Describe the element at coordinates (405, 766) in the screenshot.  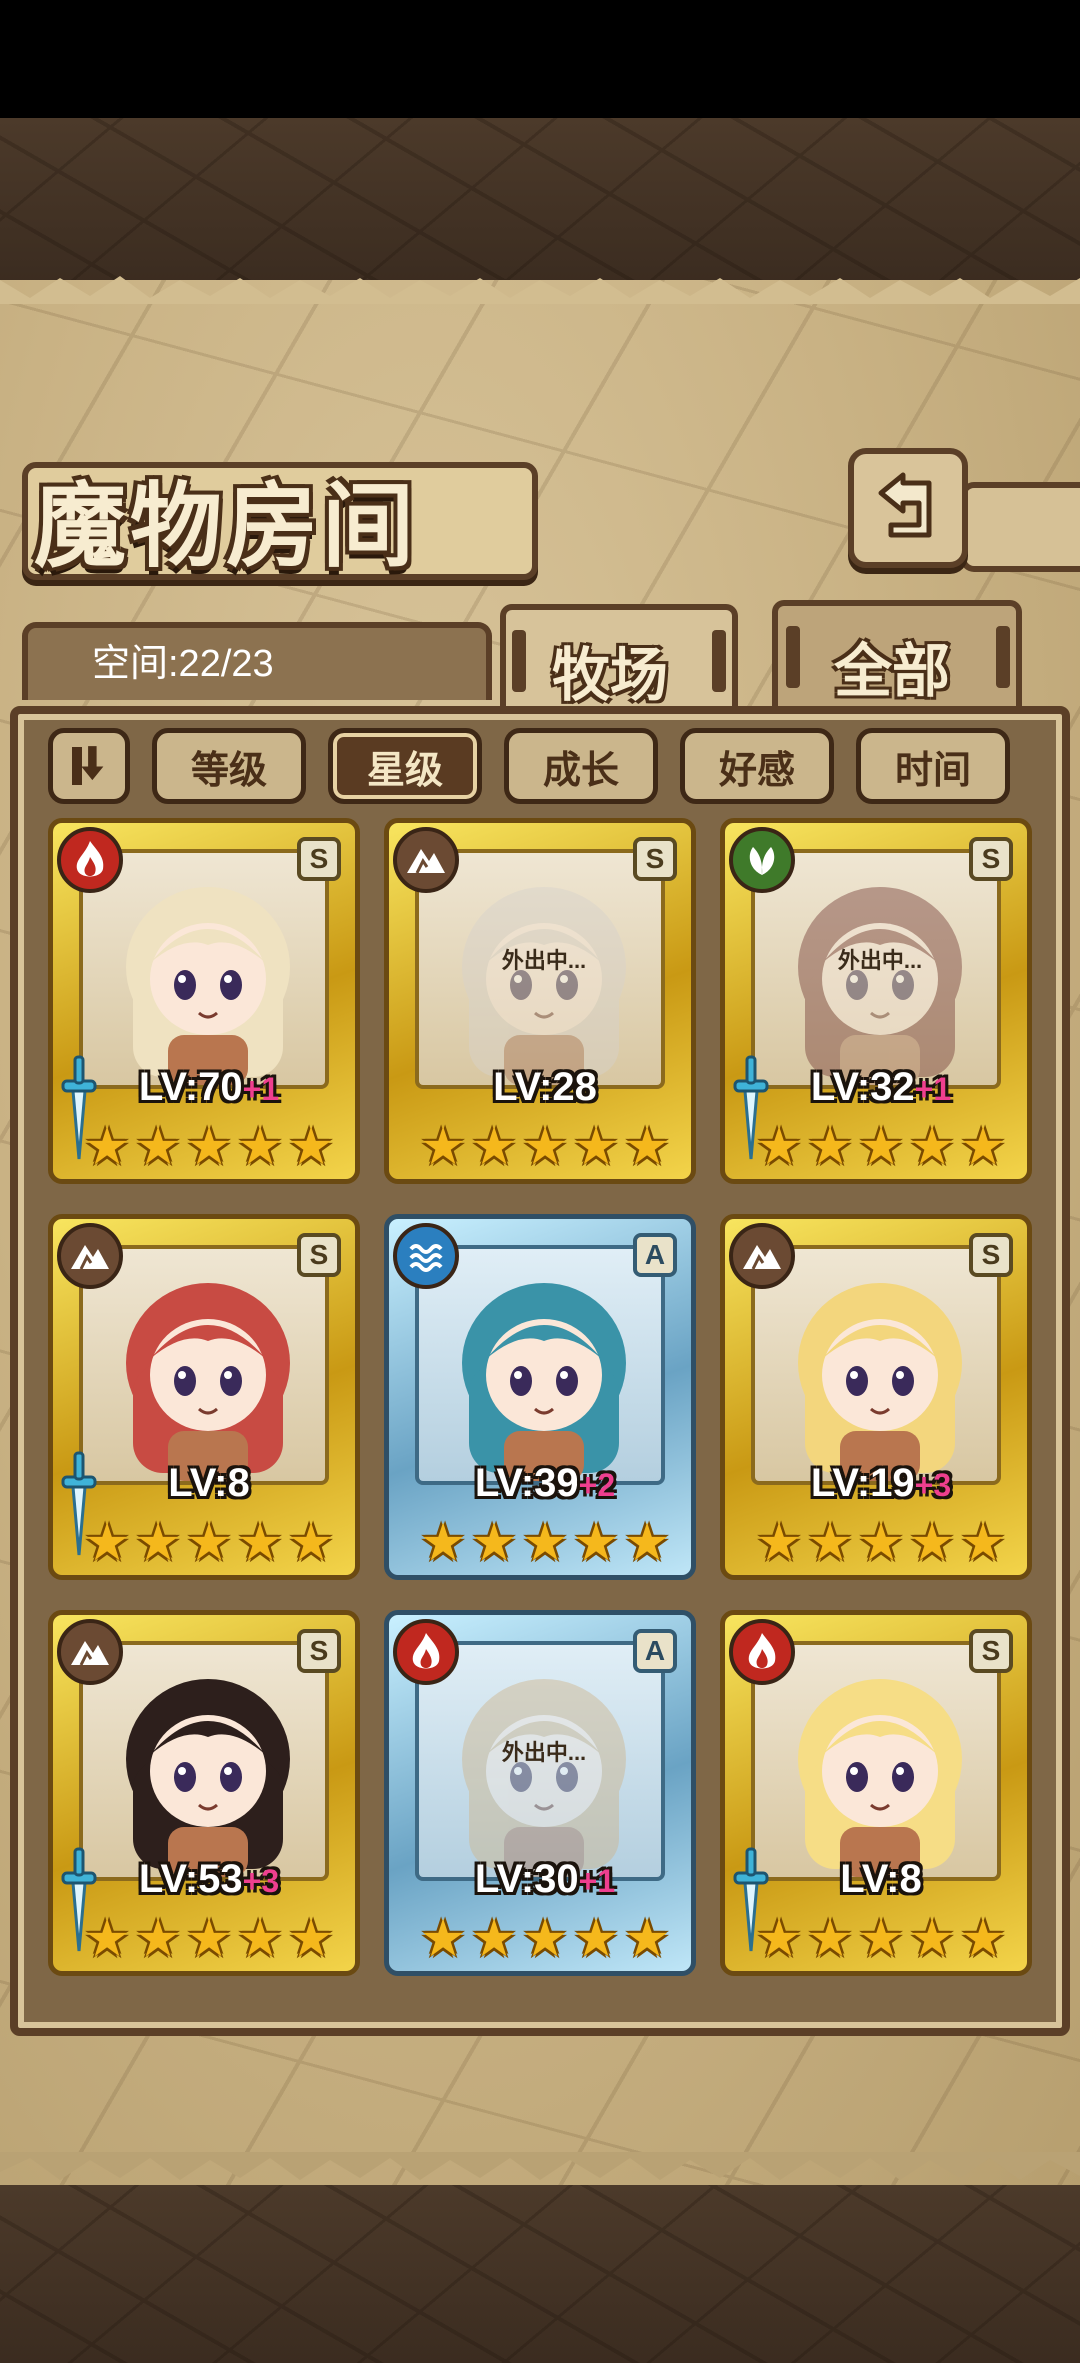
I see `sort-star-button: 星级` at that location.